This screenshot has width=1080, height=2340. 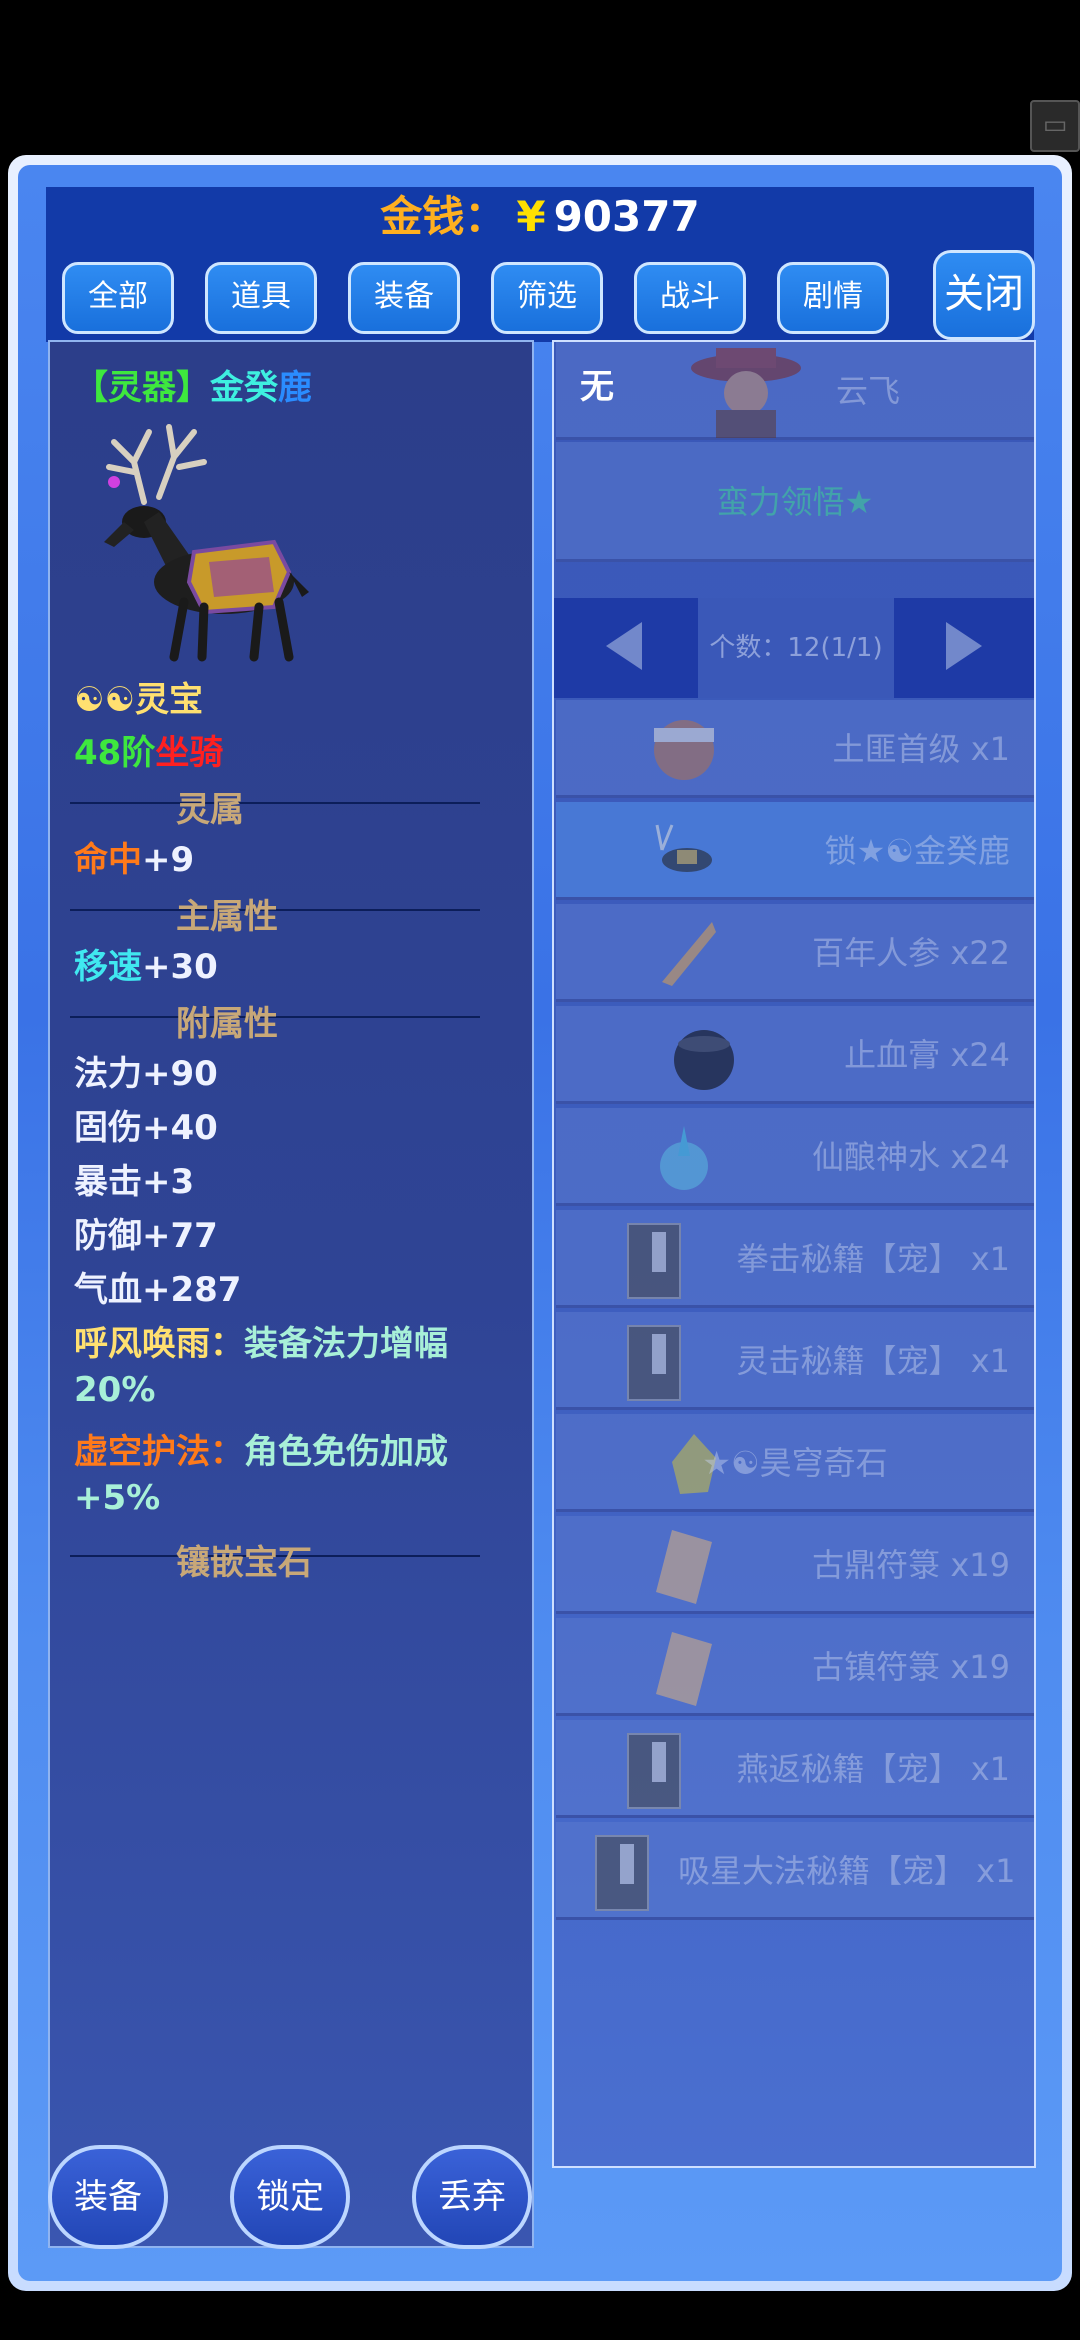 I want to click on treasure-label: 灵宝, so click(x=168, y=700).